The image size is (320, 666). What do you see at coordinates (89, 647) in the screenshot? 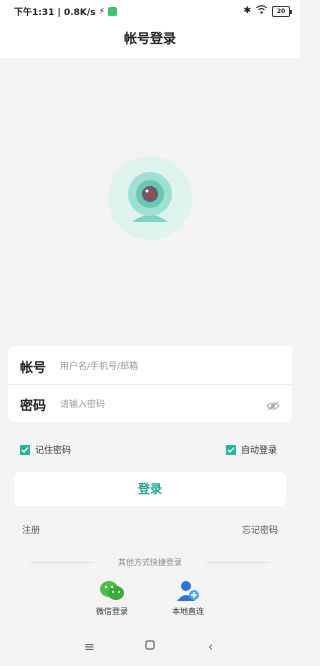
I see `menu-icon: ≡` at bounding box center [89, 647].